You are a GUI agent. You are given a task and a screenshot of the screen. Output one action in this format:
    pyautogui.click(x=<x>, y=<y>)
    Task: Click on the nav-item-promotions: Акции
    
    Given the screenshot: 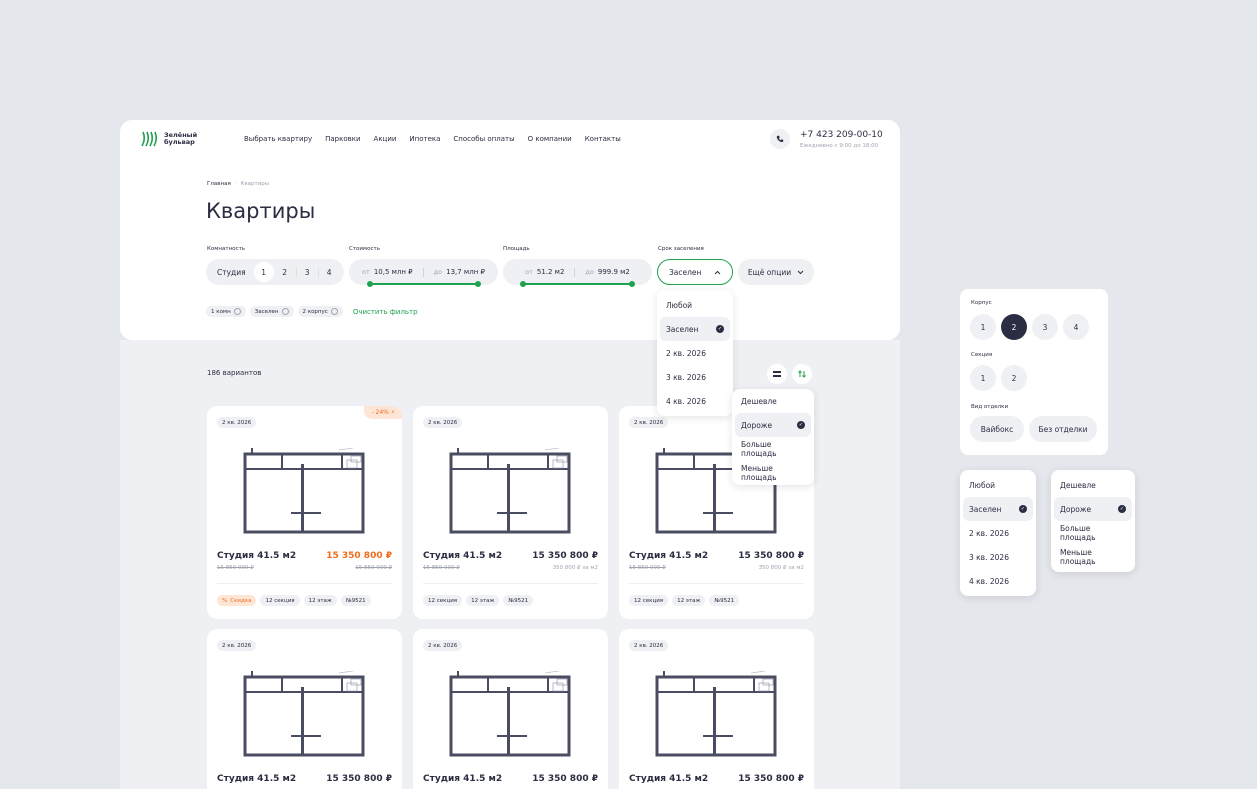 What is the action you would take?
    pyautogui.click(x=385, y=139)
    